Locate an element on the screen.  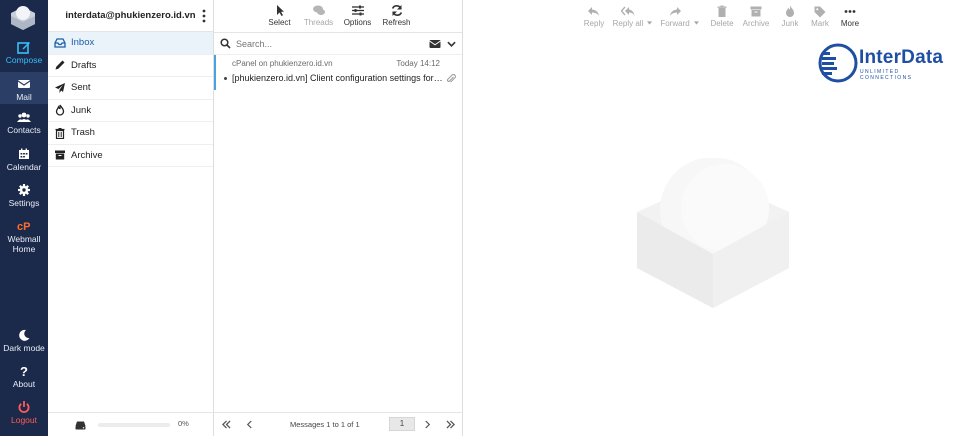
trash-icon is located at coordinates (60, 133).